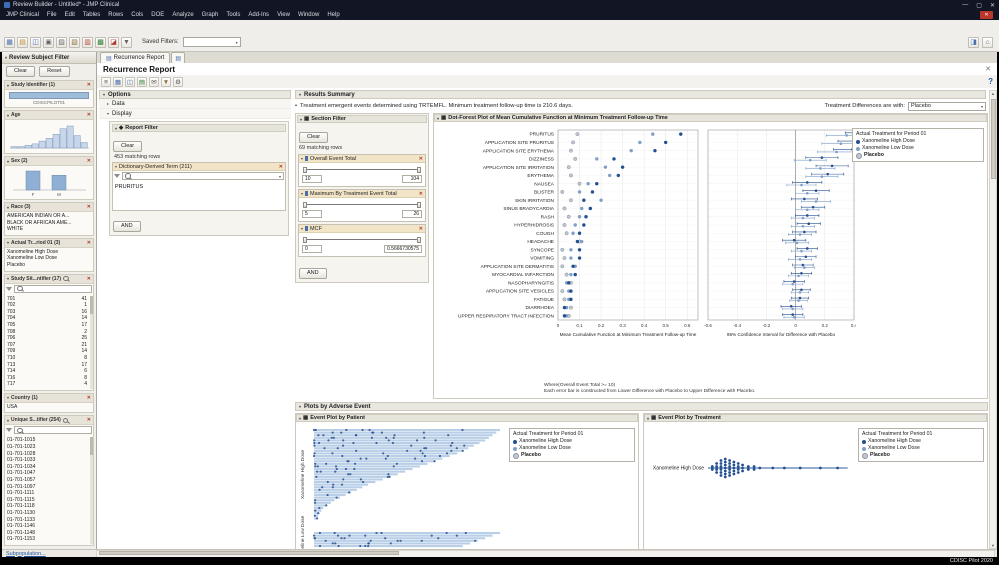  Describe the element at coordinates (195, 104) in the screenshot. I see `data-outline-row: ▸ Data` at that location.